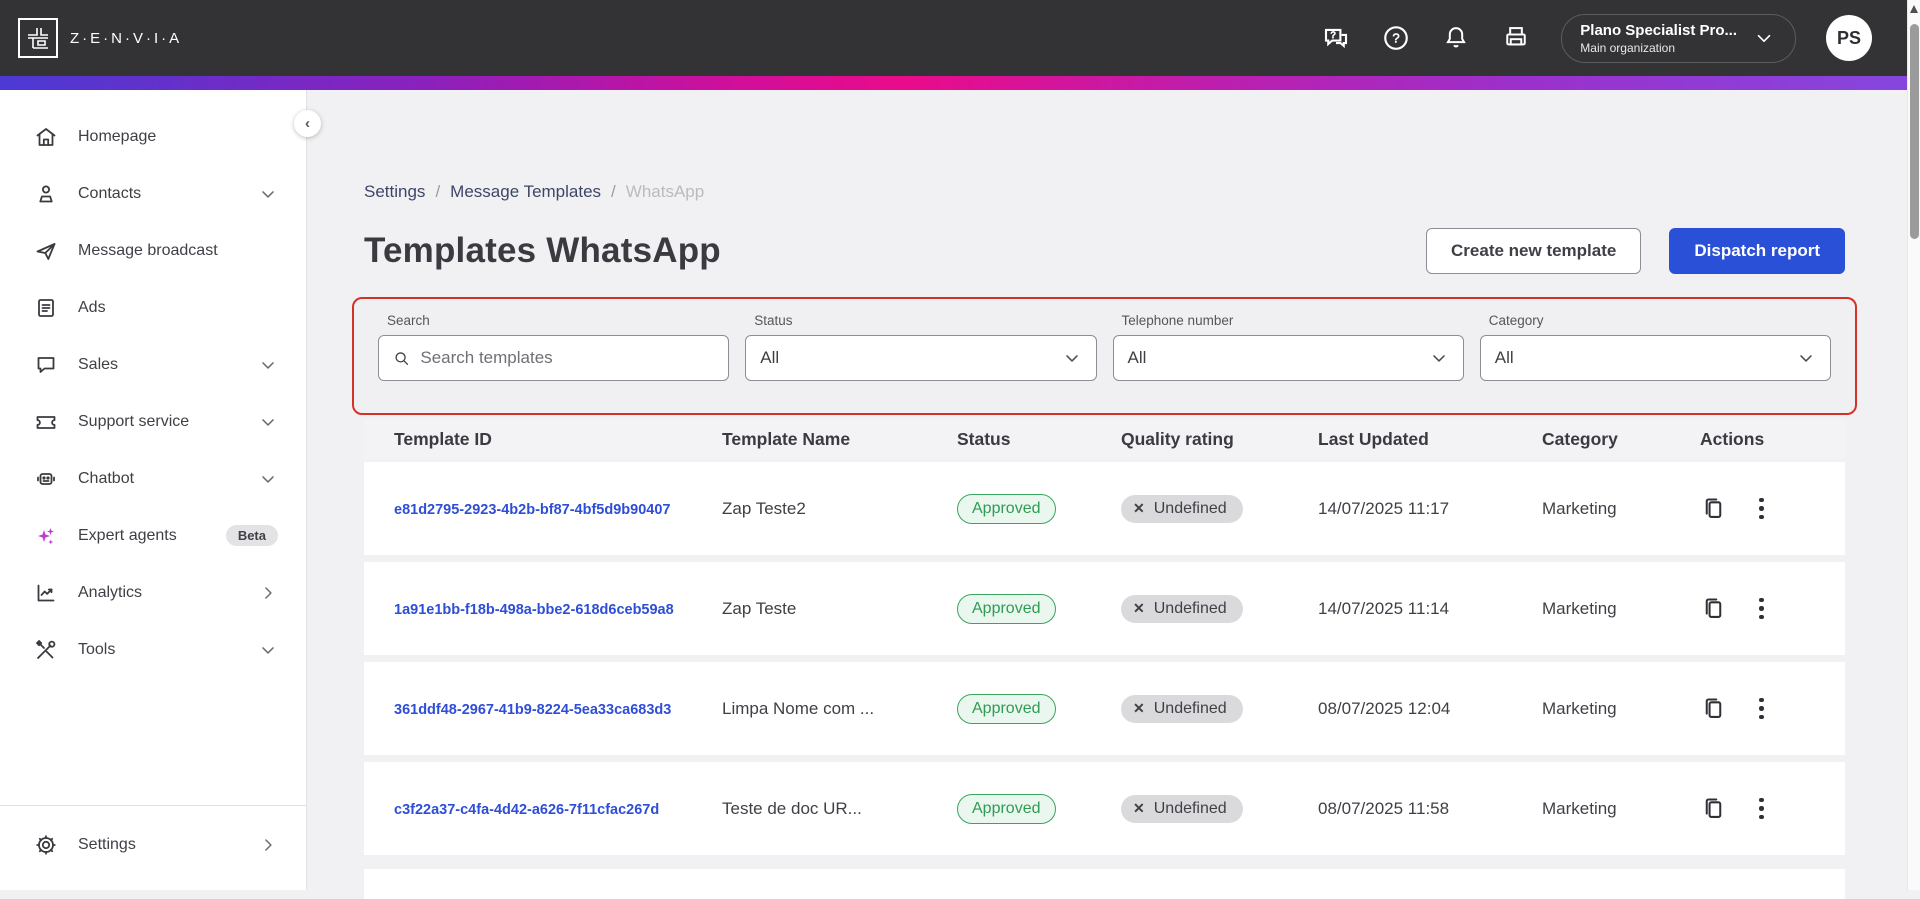  Describe the element at coordinates (46, 307) in the screenshot. I see `document-icon` at that location.